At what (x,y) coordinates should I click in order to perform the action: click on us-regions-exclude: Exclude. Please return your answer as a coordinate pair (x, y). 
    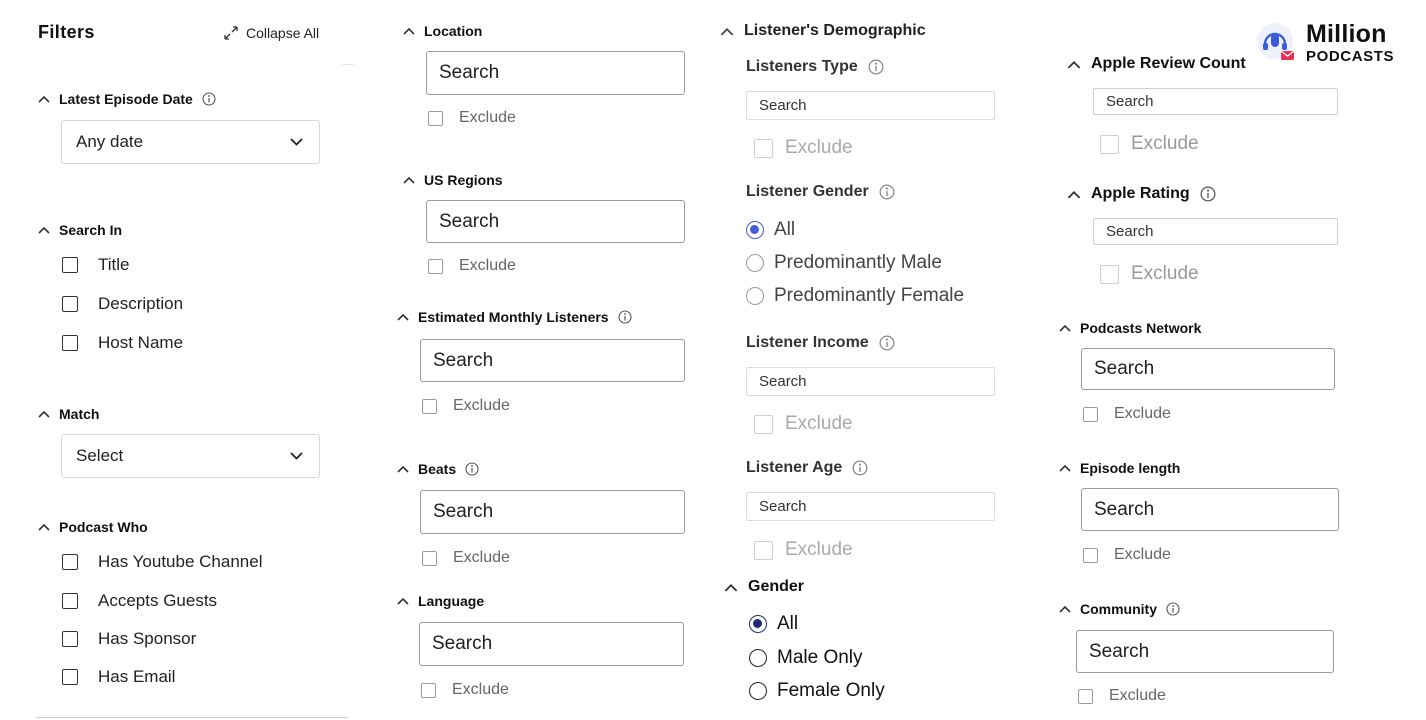
    Looking at the image, I should click on (472, 266).